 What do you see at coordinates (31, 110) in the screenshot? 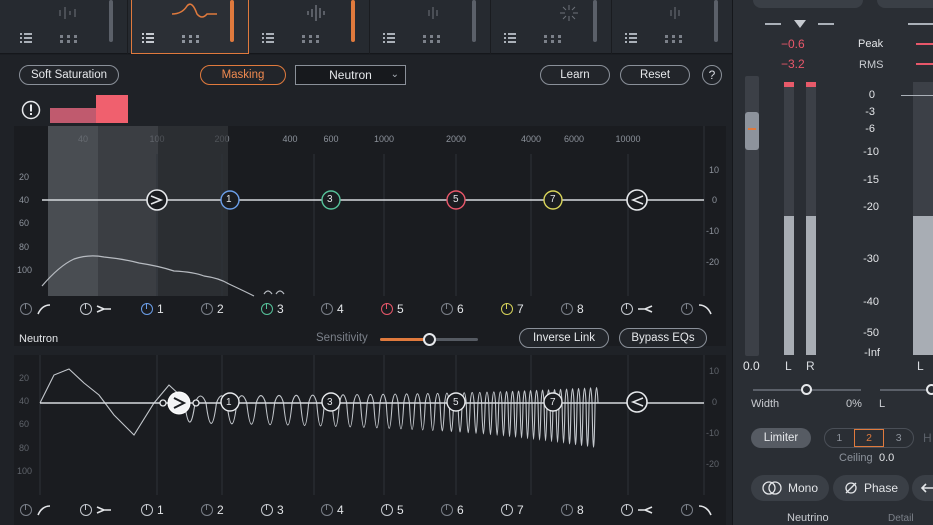
I see `warning-icon` at bounding box center [31, 110].